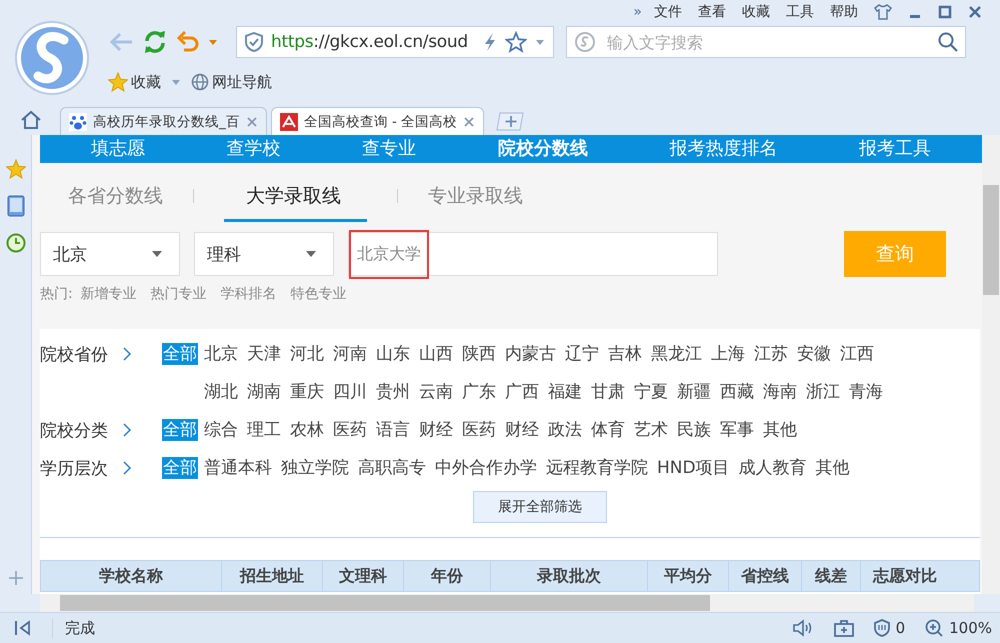 The width and height of the screenshot is (1000, 643). What do you see at coordinates (52, 58) in the screenshot?
I see `browser-logo-icon` at bounding box center [52, 58].